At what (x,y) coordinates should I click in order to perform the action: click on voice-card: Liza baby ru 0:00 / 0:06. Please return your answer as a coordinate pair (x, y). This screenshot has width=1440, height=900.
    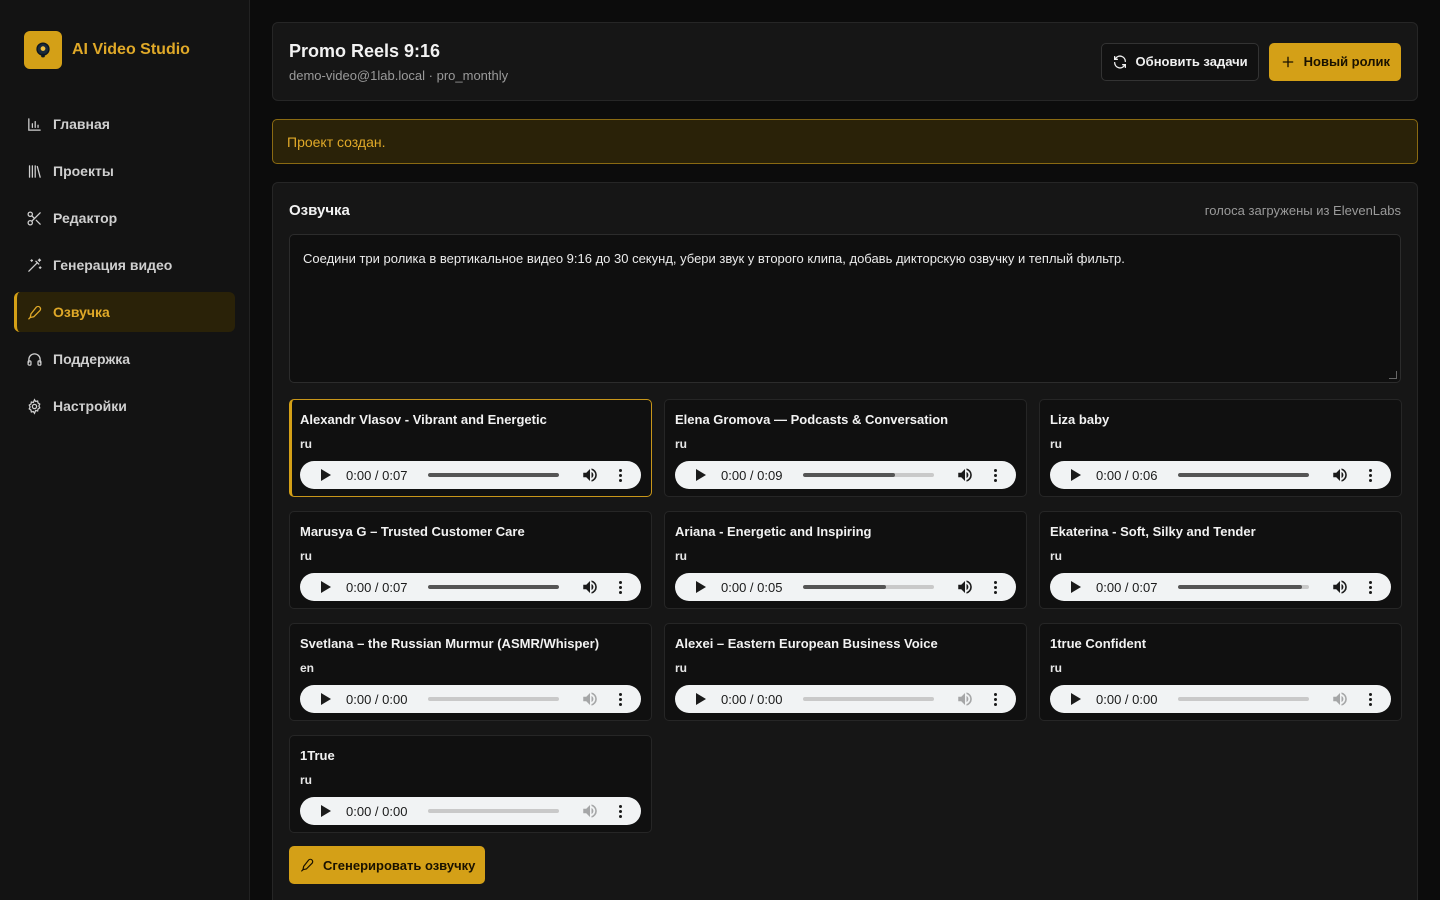
    Looking at the image, I should click on (1220, 448).